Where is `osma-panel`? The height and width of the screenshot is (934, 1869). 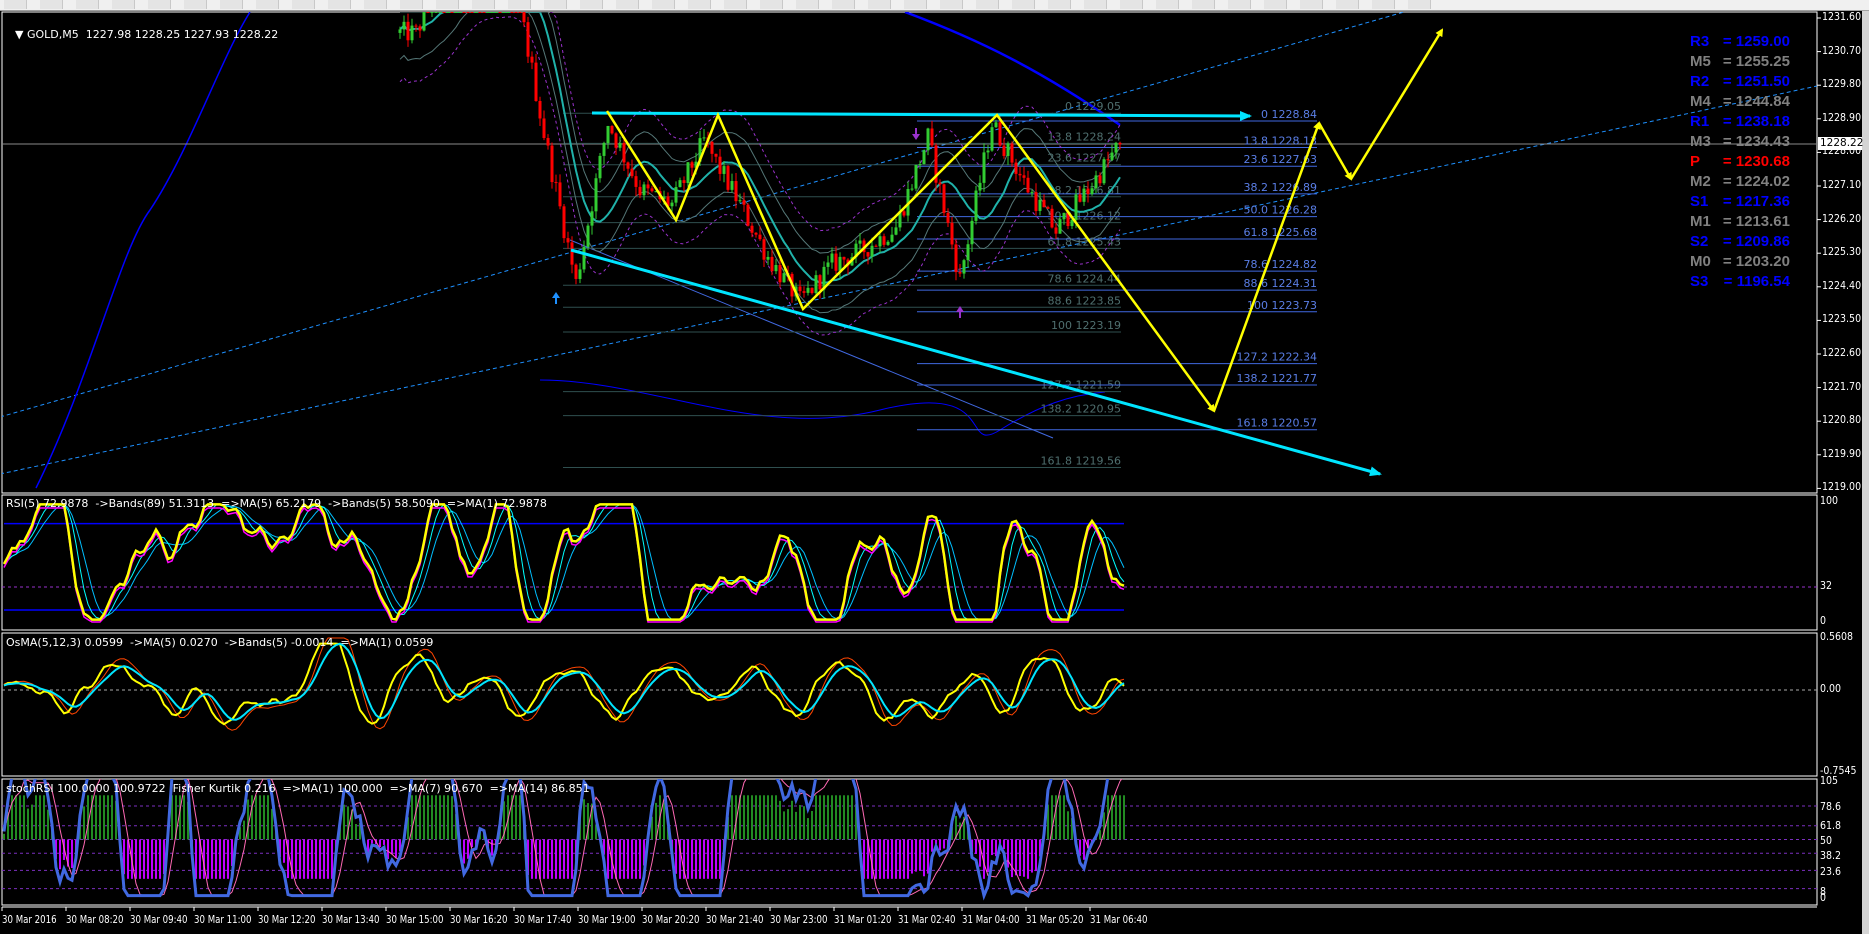 osma-panel is located at coordinates (909, 684).